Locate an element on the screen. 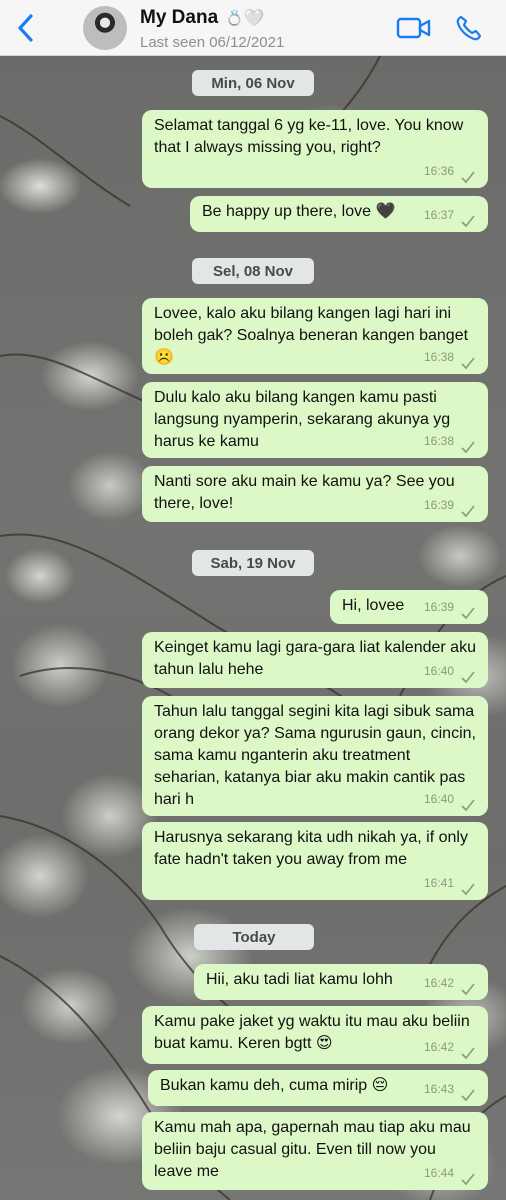 The height and width of the screenshot is (1200, 506). contact-name: My Dana 💍🤍 is located at coordinates (202, 18).